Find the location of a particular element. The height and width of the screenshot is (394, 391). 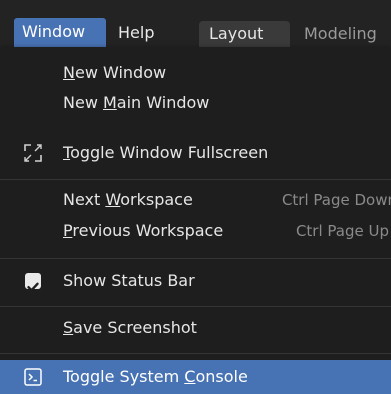

menu-item-new-main-window: New Main Window is located at coordinates (195, 103).